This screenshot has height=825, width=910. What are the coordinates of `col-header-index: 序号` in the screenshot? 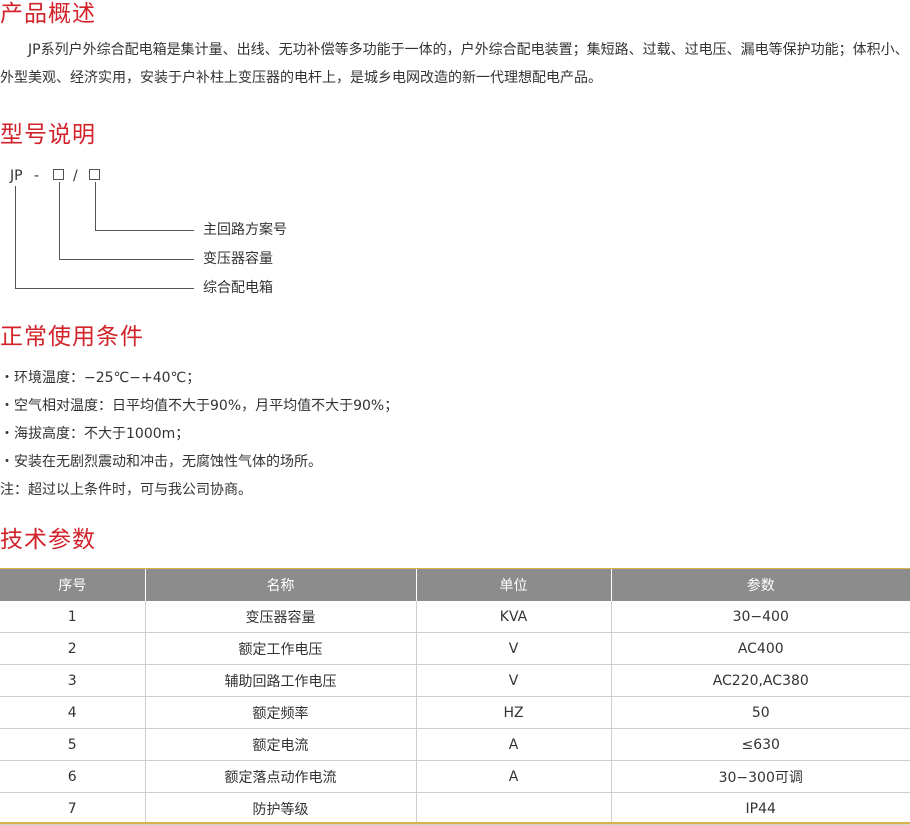 It's located at (72, 586).